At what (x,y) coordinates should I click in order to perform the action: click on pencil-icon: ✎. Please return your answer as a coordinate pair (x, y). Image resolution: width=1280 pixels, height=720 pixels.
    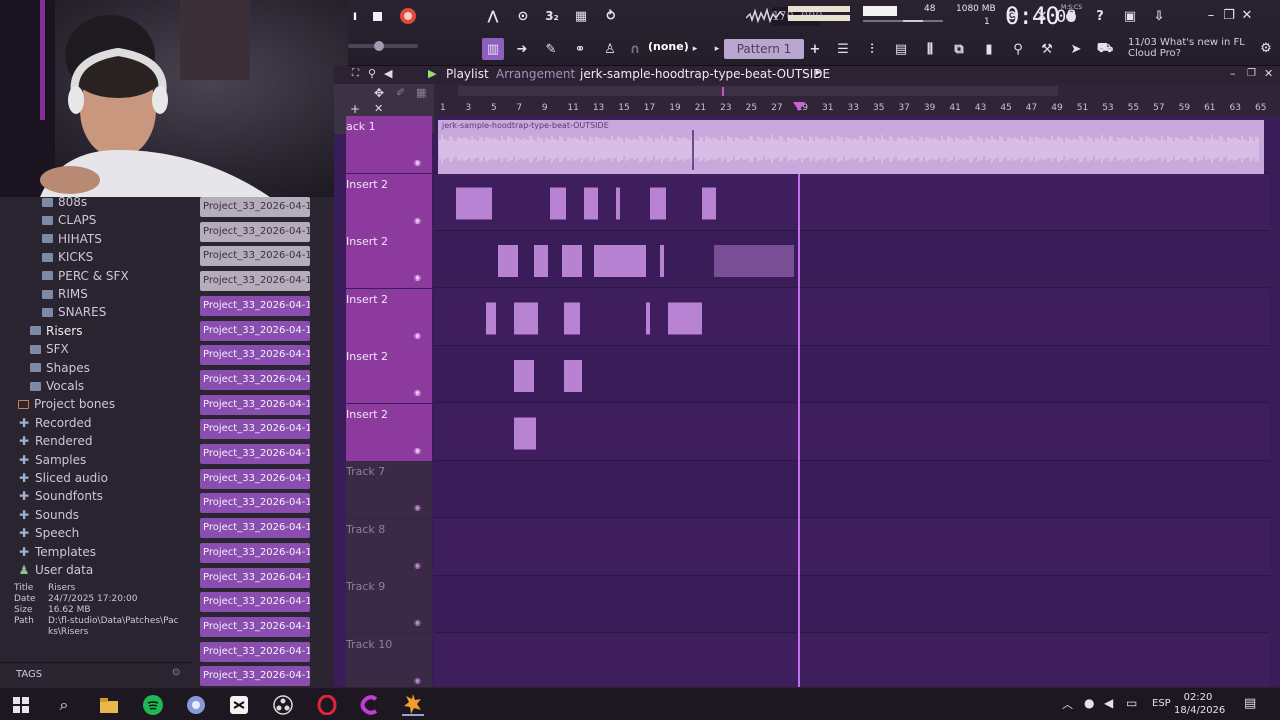
    Looking at the image, I should click on (551, 49).